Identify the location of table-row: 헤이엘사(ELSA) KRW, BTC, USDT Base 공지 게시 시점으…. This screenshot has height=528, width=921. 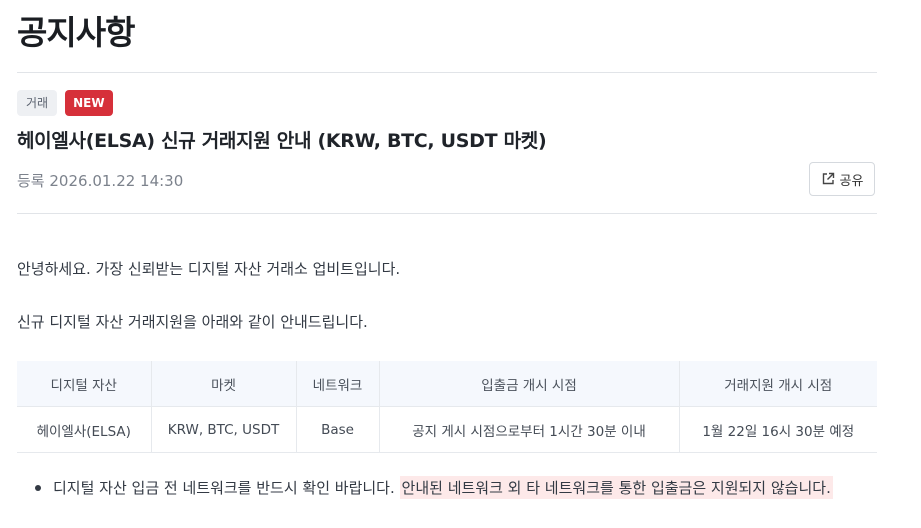
(447, 429).